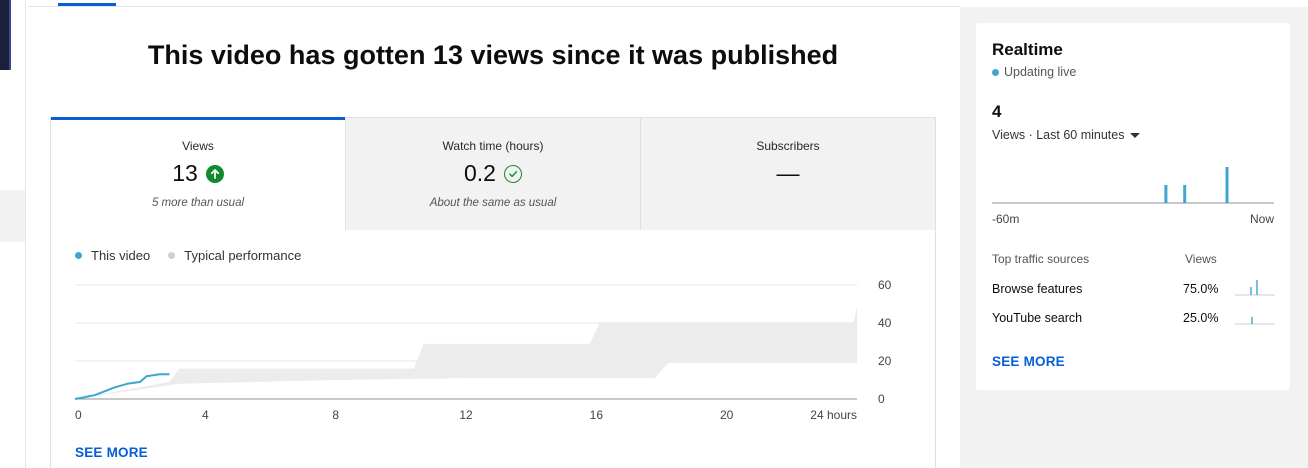 This screenshot has height=468, width=1308. I want to click on legend-label: This video, so click(121, 255).